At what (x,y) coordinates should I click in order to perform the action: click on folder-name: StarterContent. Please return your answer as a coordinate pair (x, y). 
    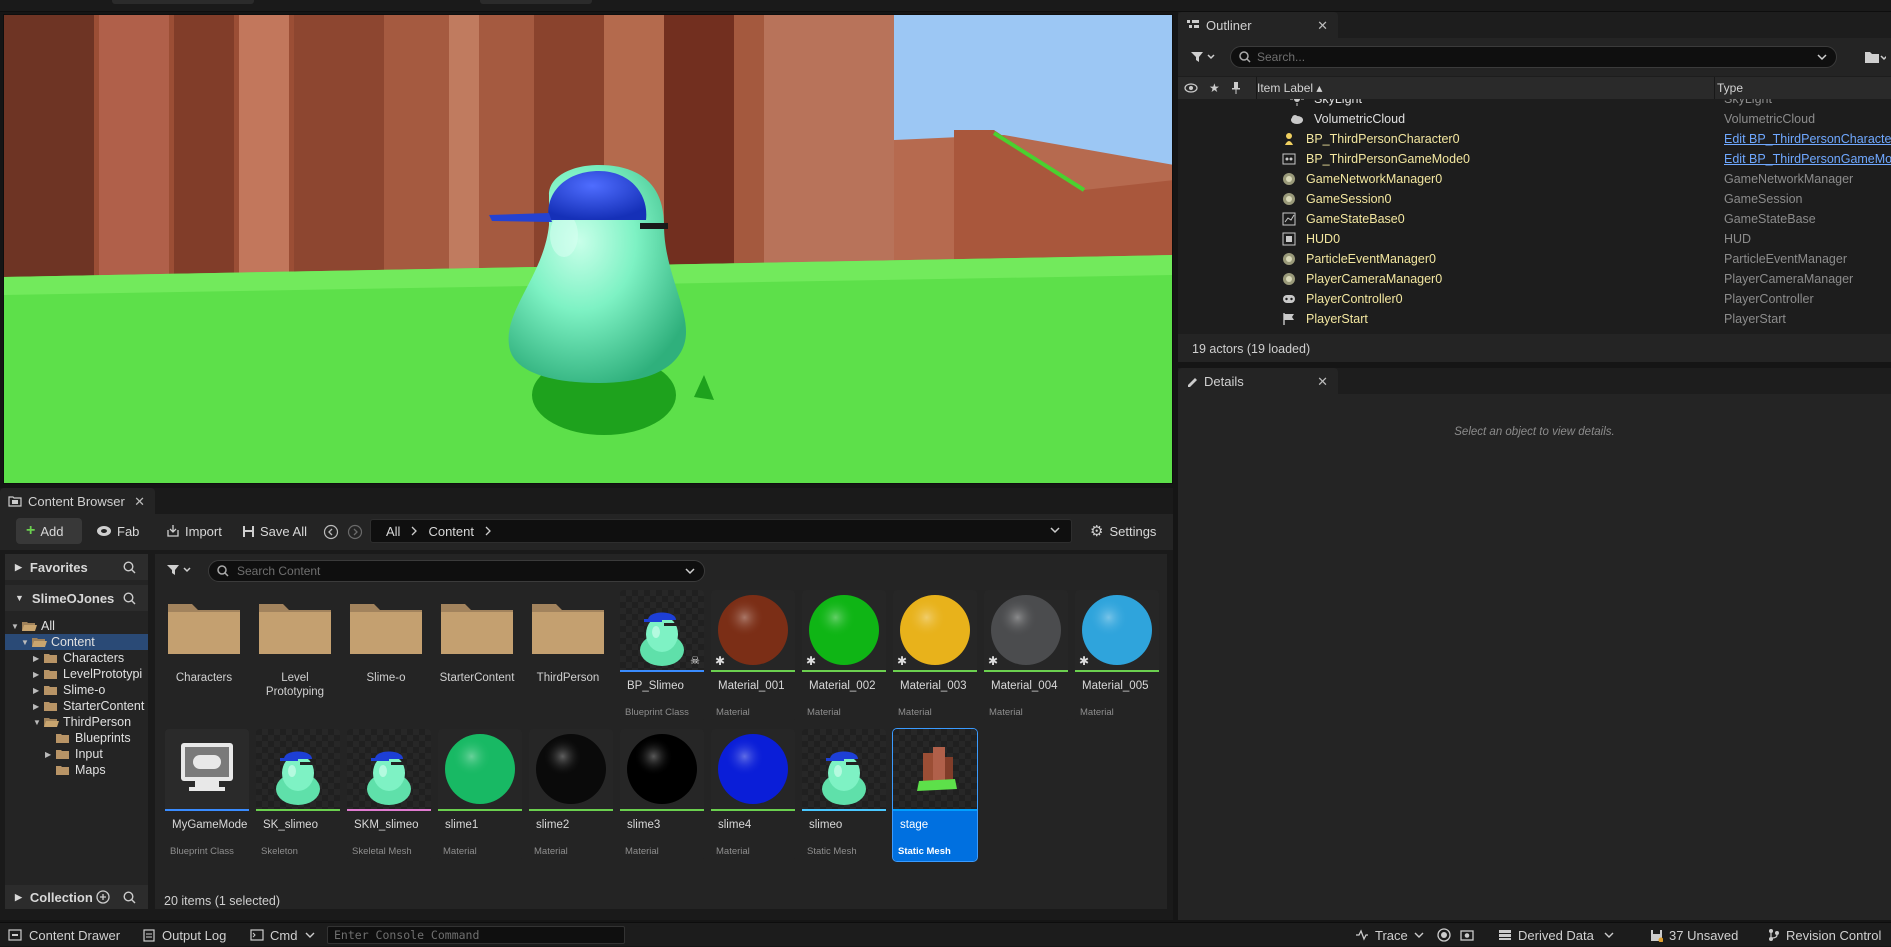
    Looking at the image, I should click on (477, 678).